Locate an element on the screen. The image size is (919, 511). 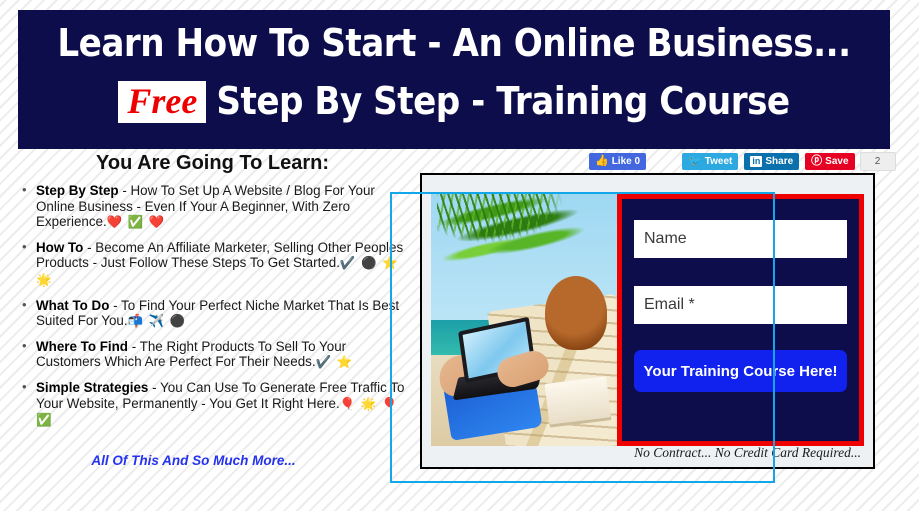
linkedin-share-button: in Share is located at coordinates (772, 161).